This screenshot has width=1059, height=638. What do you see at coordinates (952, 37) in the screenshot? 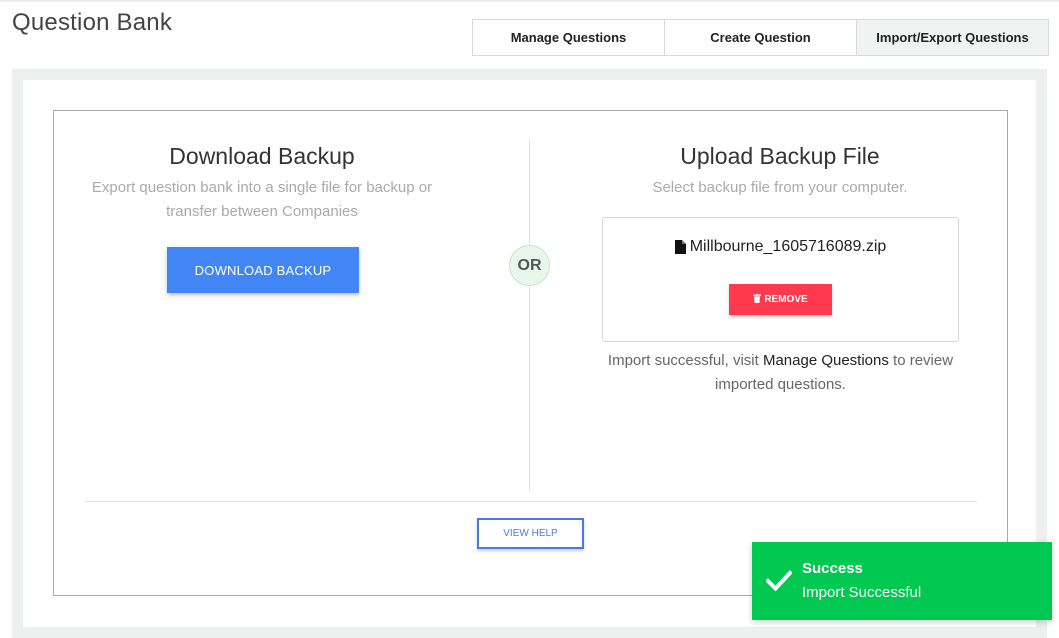
I see `tab-import-export-questions: Import/Export Questions` at bounding box center [952, 37].